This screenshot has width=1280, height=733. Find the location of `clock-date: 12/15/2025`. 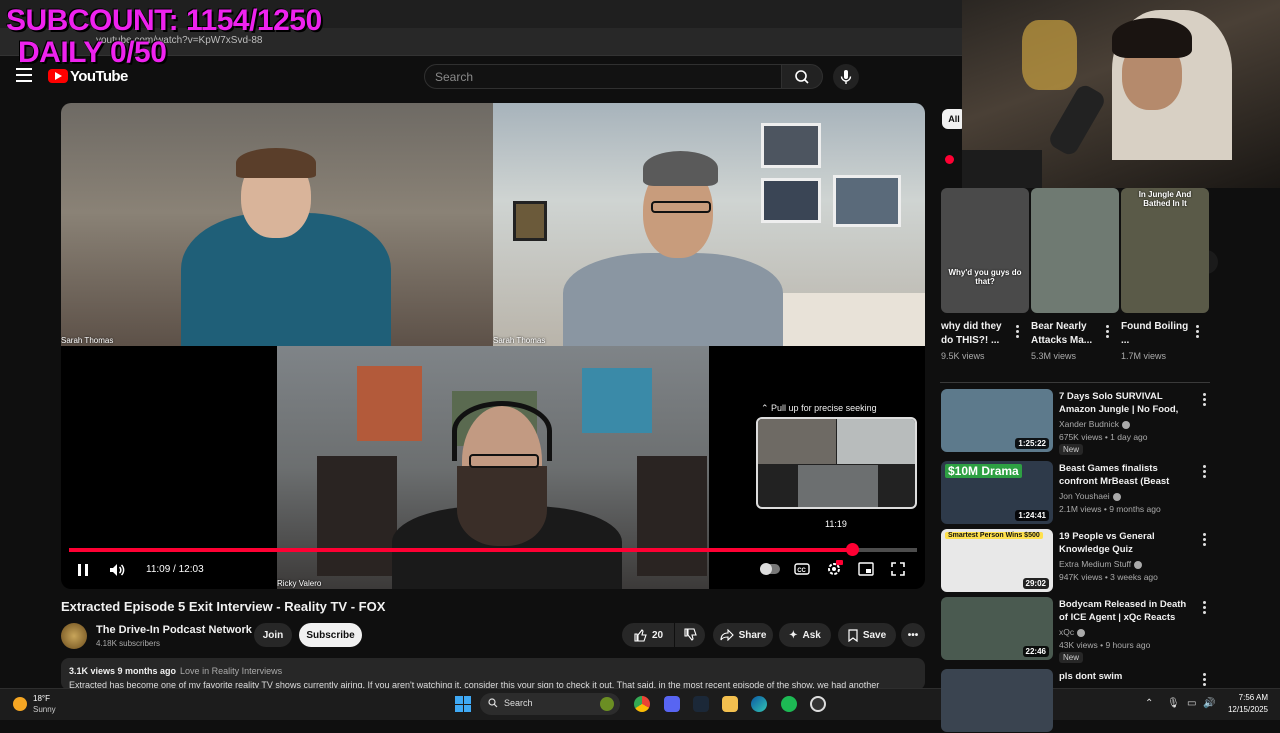

clock-date: 12/15/2025 is located at coordinates (1245, 709).